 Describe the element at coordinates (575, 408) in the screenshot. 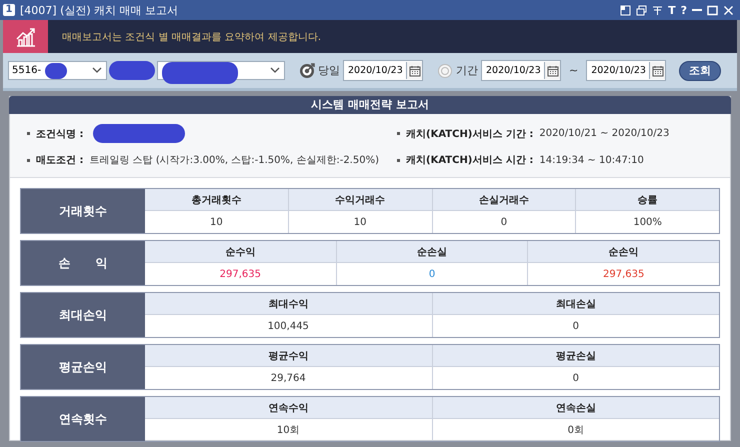

I see `column-header: 연속손실` at that location.